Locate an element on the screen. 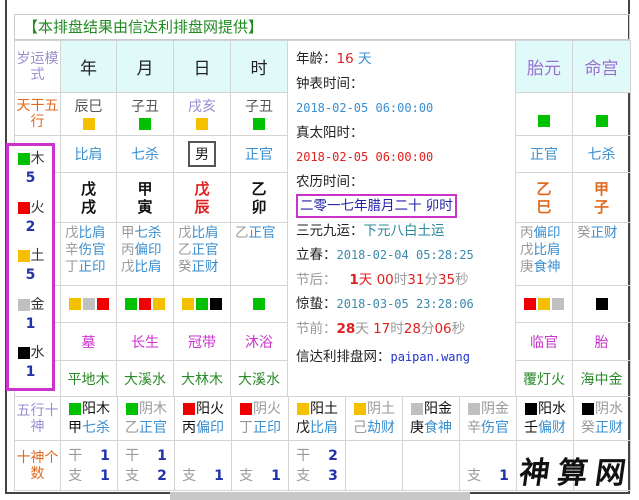 Image resolution: width=639 pixels, height=500 pixels. lunar-value: 二零一七年腊月二十 卯时 is located at coordinates (376, 206).